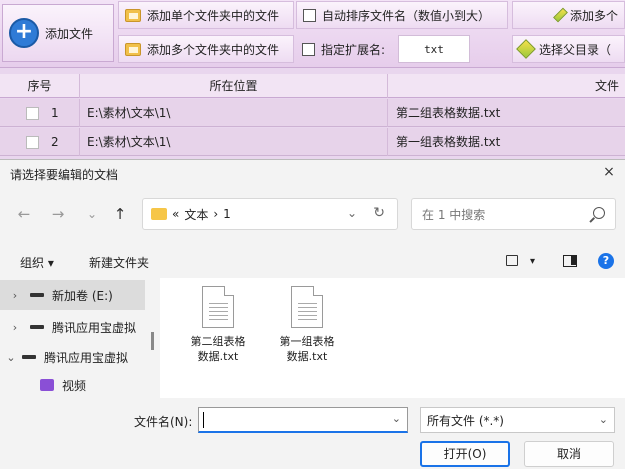 The image size is (625, 469). I want to click on nav-item-tencent-2: ⌄ 腾讯应用宝虚拟, so click(72, 357).